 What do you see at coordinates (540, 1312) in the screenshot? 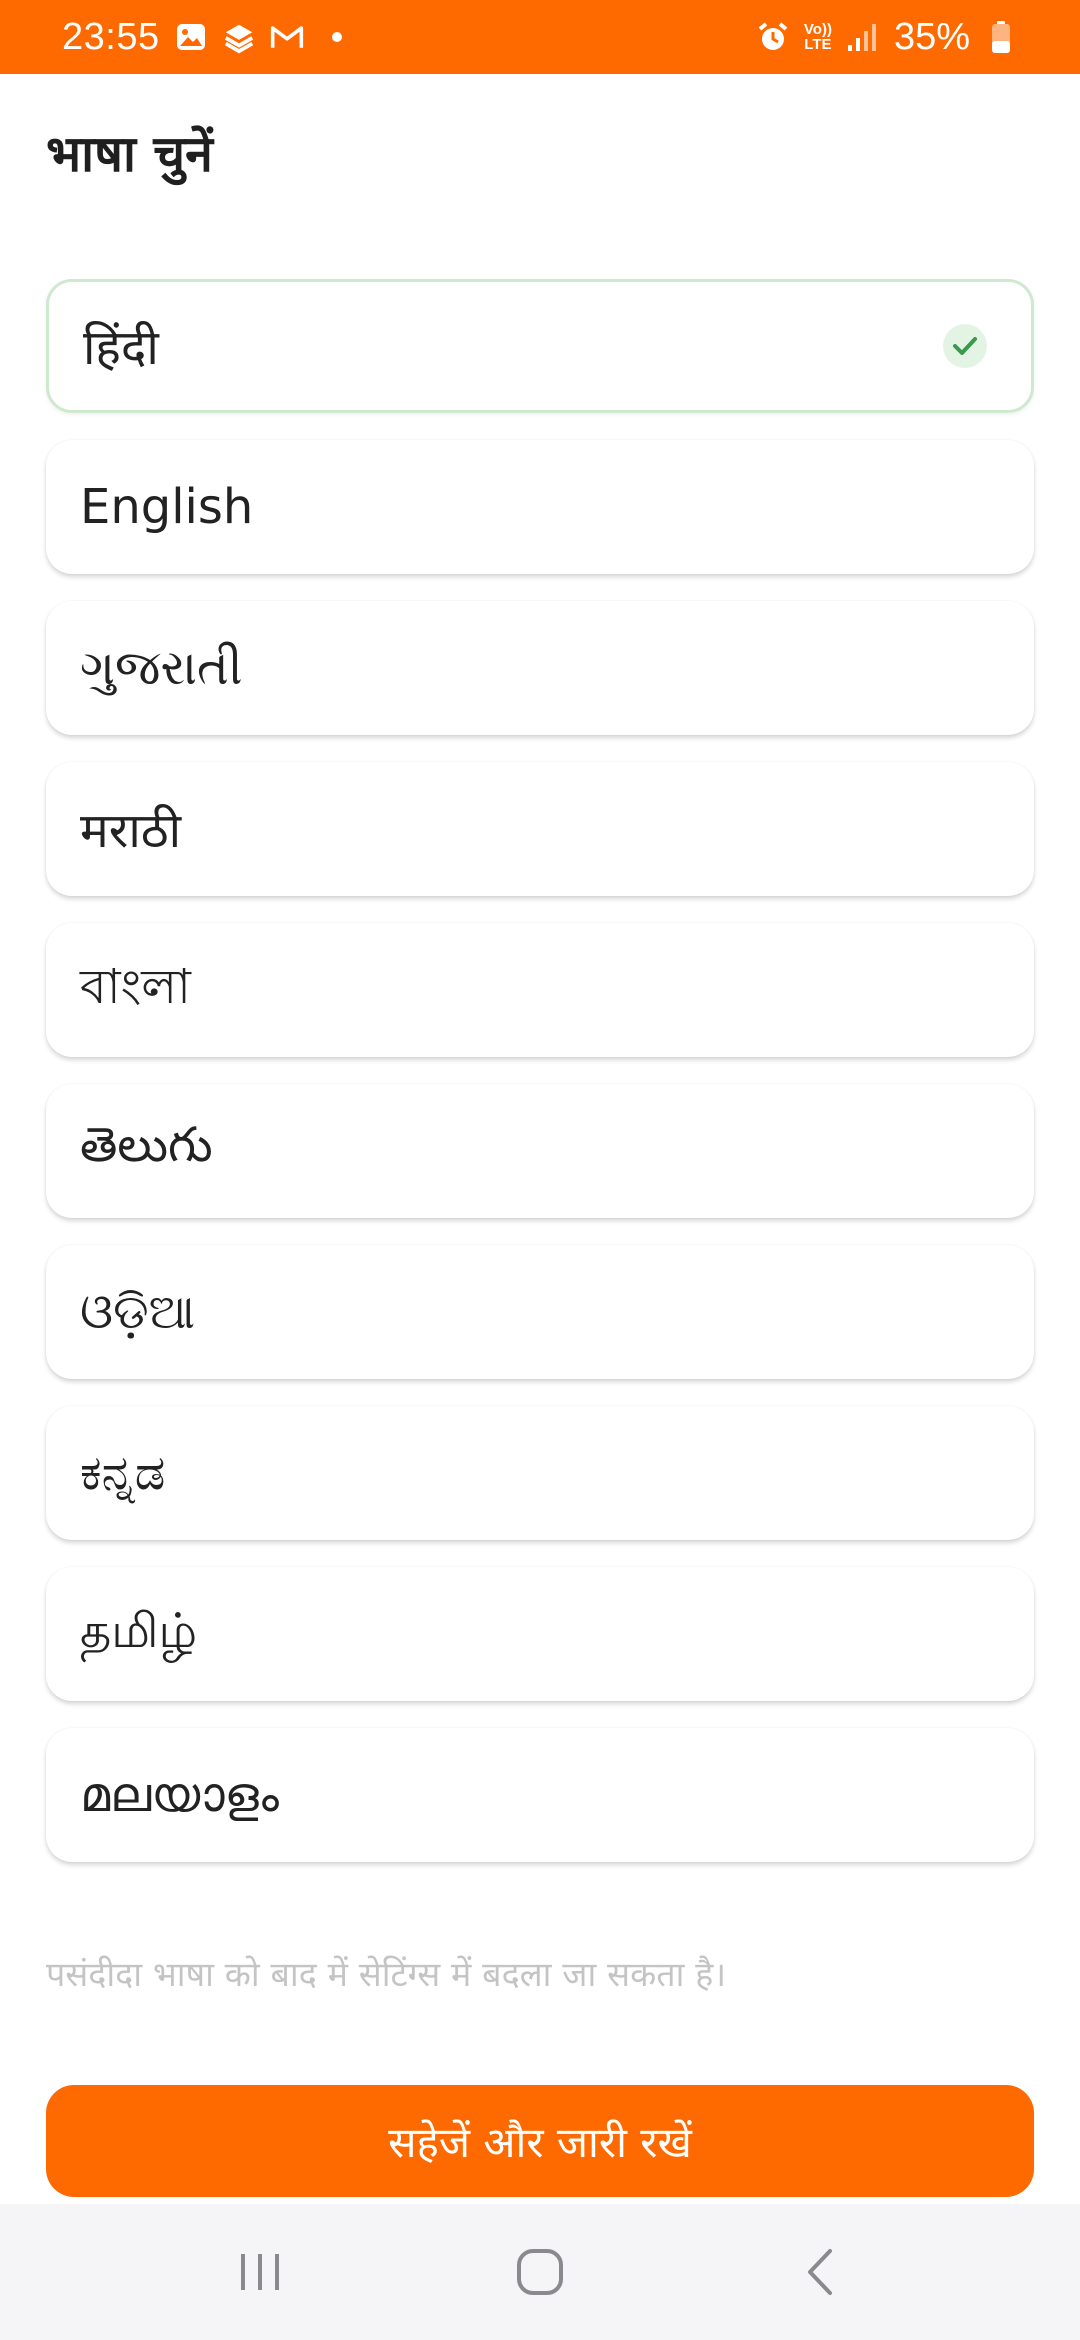
I see `language-option-odia: ଓଡ଼ିଆ` at bounding box center [540, 1312].